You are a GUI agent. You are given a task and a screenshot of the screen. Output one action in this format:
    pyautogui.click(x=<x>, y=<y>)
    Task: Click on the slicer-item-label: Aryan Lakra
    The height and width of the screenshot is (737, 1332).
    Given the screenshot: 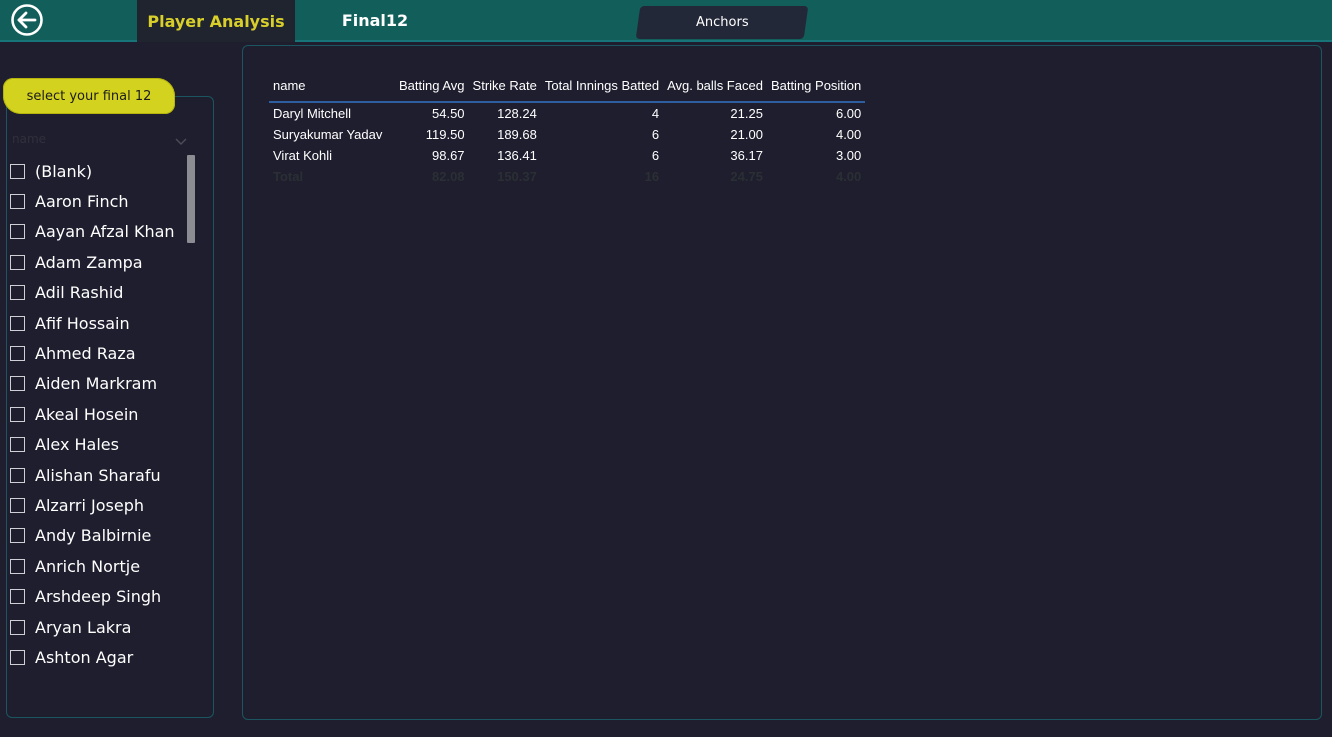 What is the action you would take?
    pyautogui.click(x=83, y=627)
    